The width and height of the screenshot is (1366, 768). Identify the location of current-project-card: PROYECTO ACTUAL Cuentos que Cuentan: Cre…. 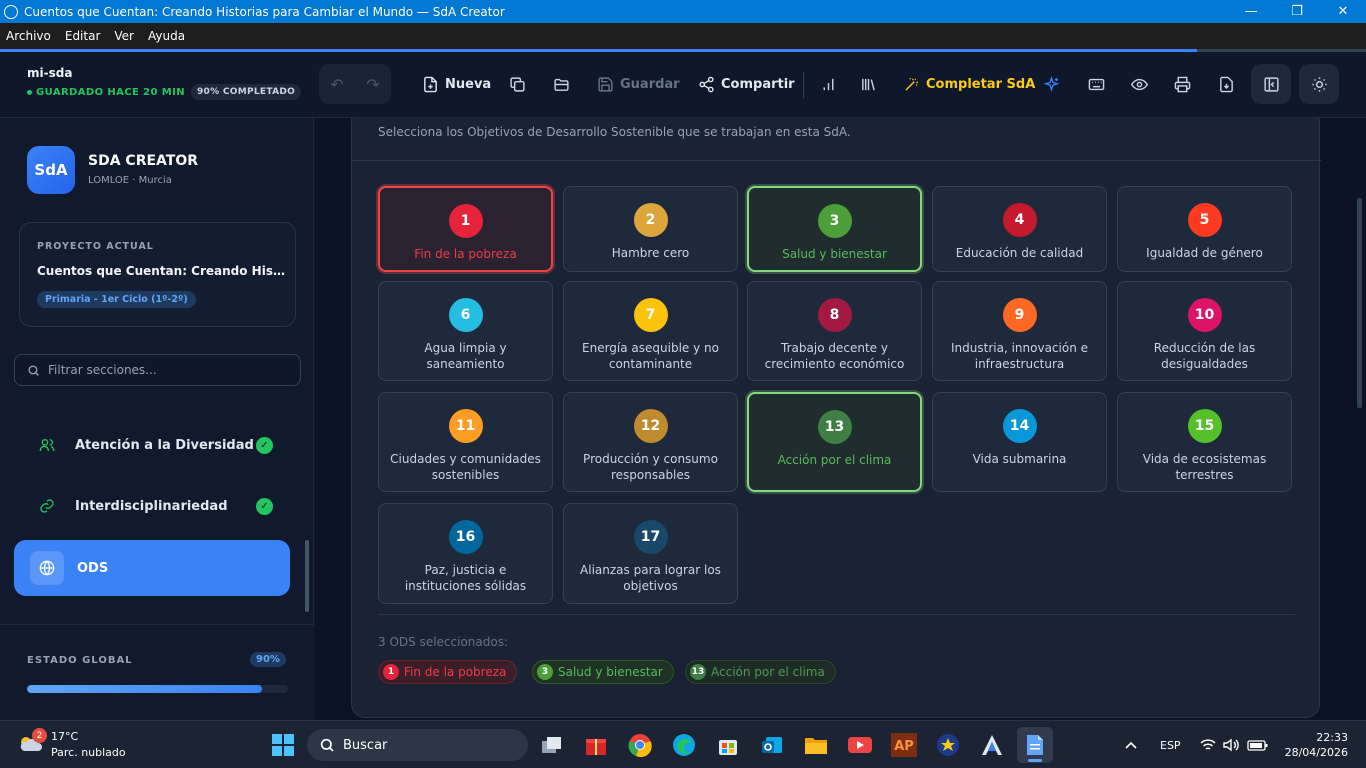
(157, 274).